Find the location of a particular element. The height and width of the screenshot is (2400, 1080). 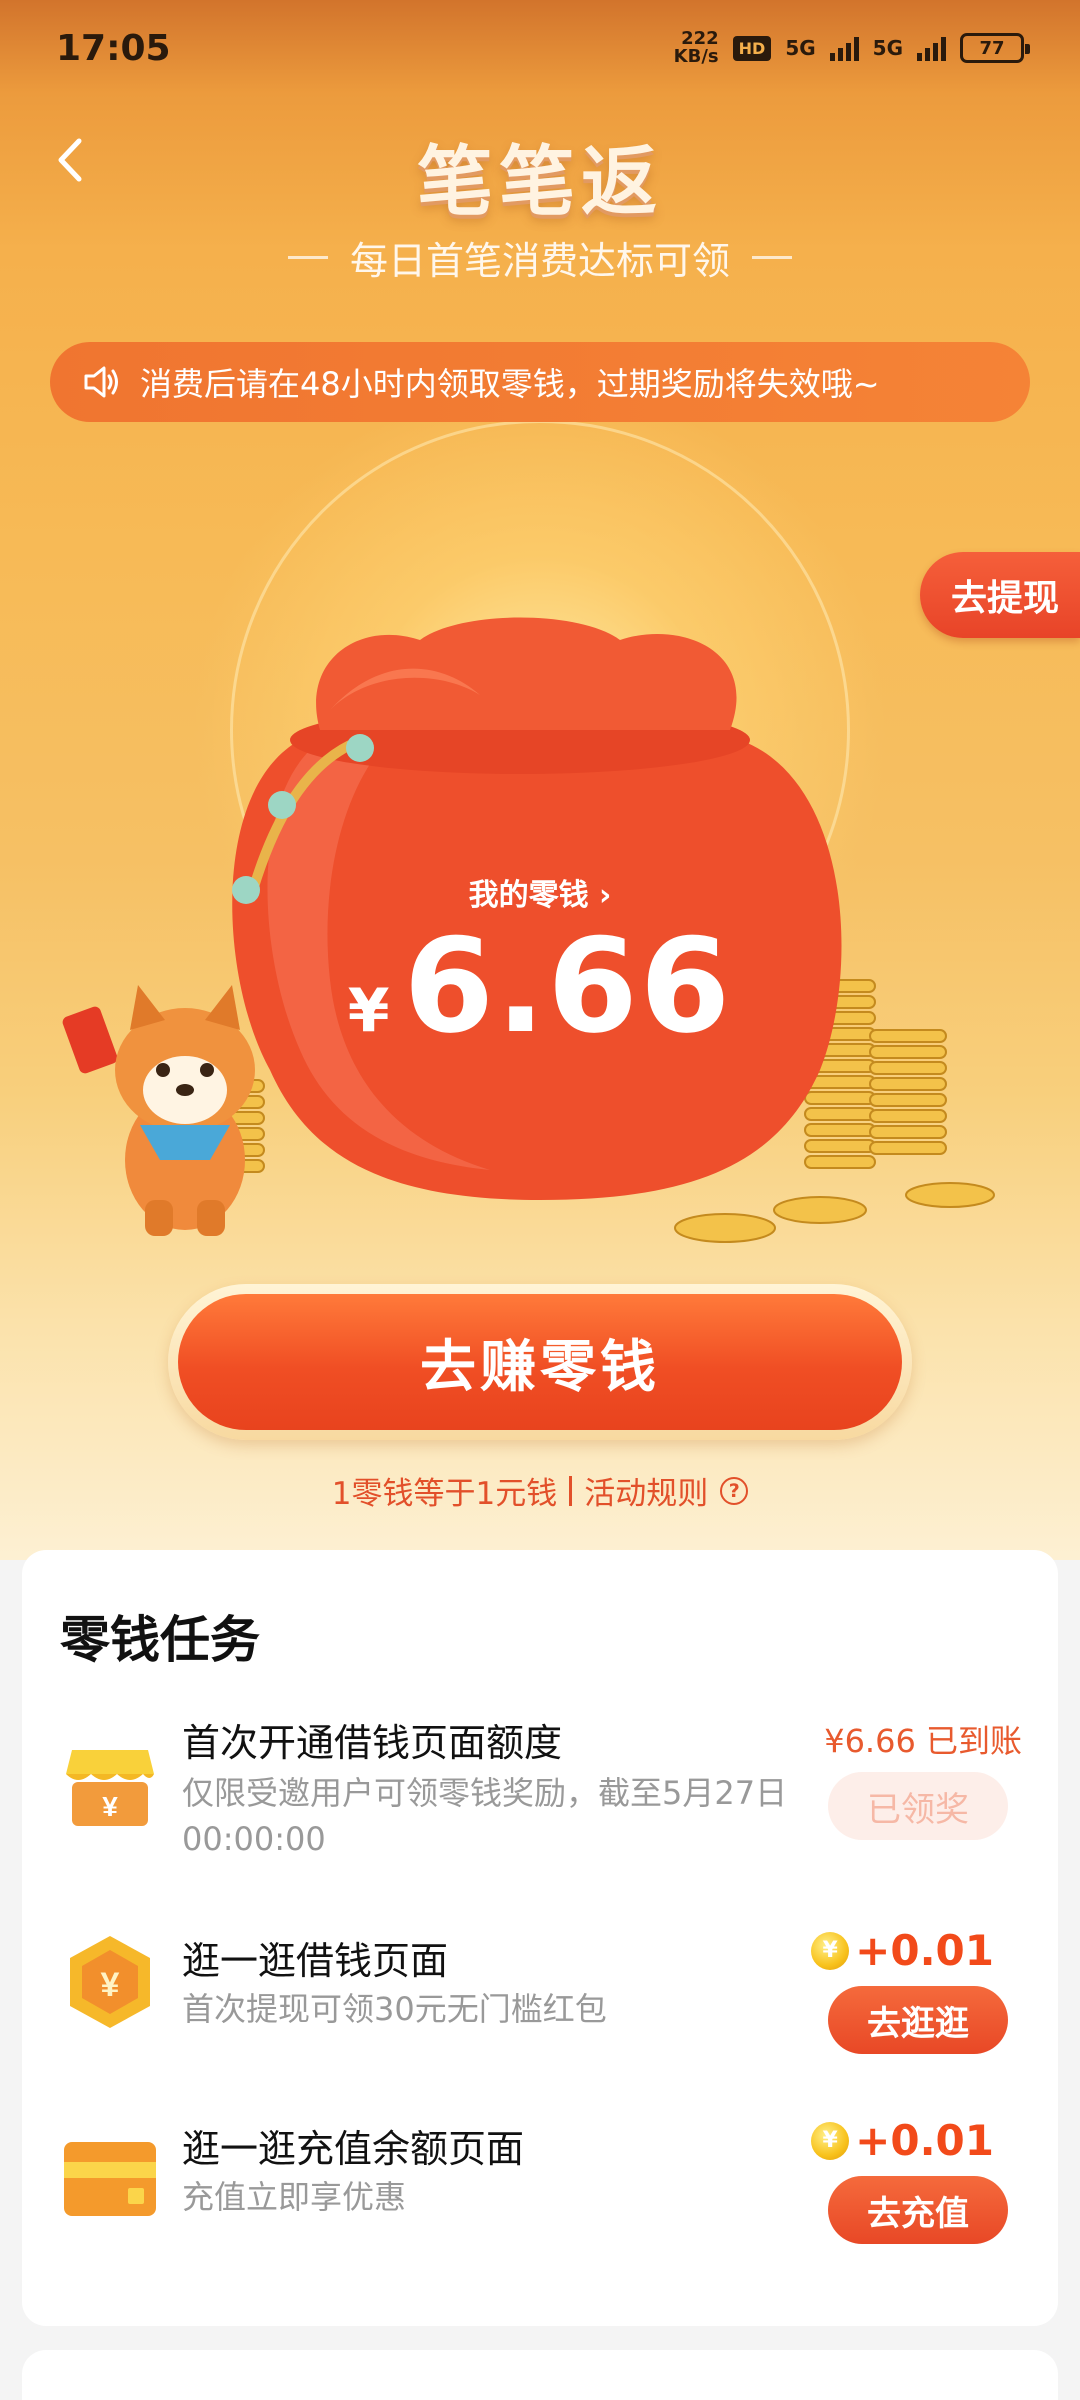

subtitle-dash-right is located at coordinates (772, 257).